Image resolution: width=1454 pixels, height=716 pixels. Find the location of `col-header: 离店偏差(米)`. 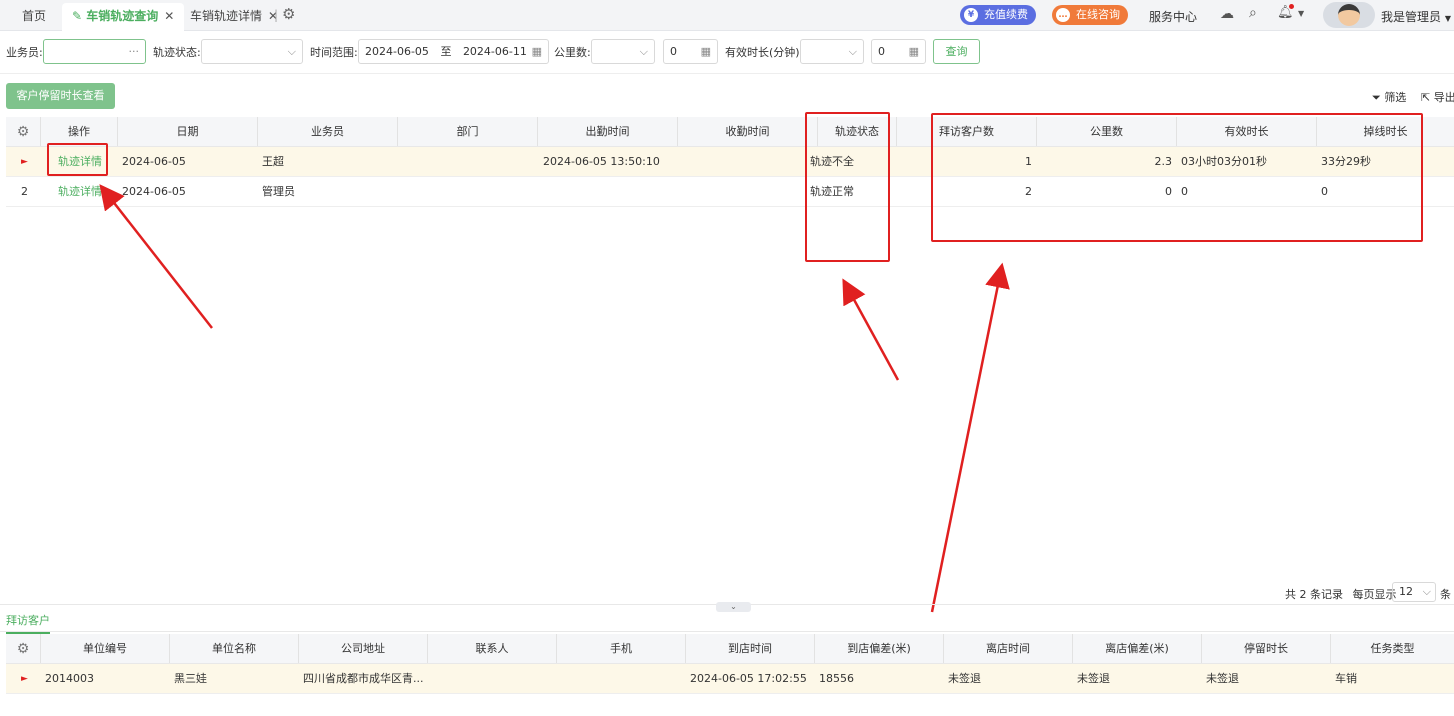

col-header: 离店偏差(米) is located at coordinates (1136, 648).